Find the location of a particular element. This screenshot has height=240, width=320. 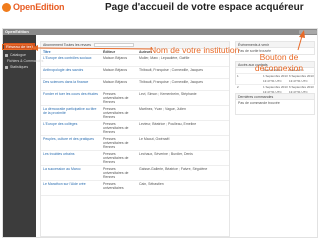

row-authors: Cain, Sébastien is located at coordinates (151, 184).